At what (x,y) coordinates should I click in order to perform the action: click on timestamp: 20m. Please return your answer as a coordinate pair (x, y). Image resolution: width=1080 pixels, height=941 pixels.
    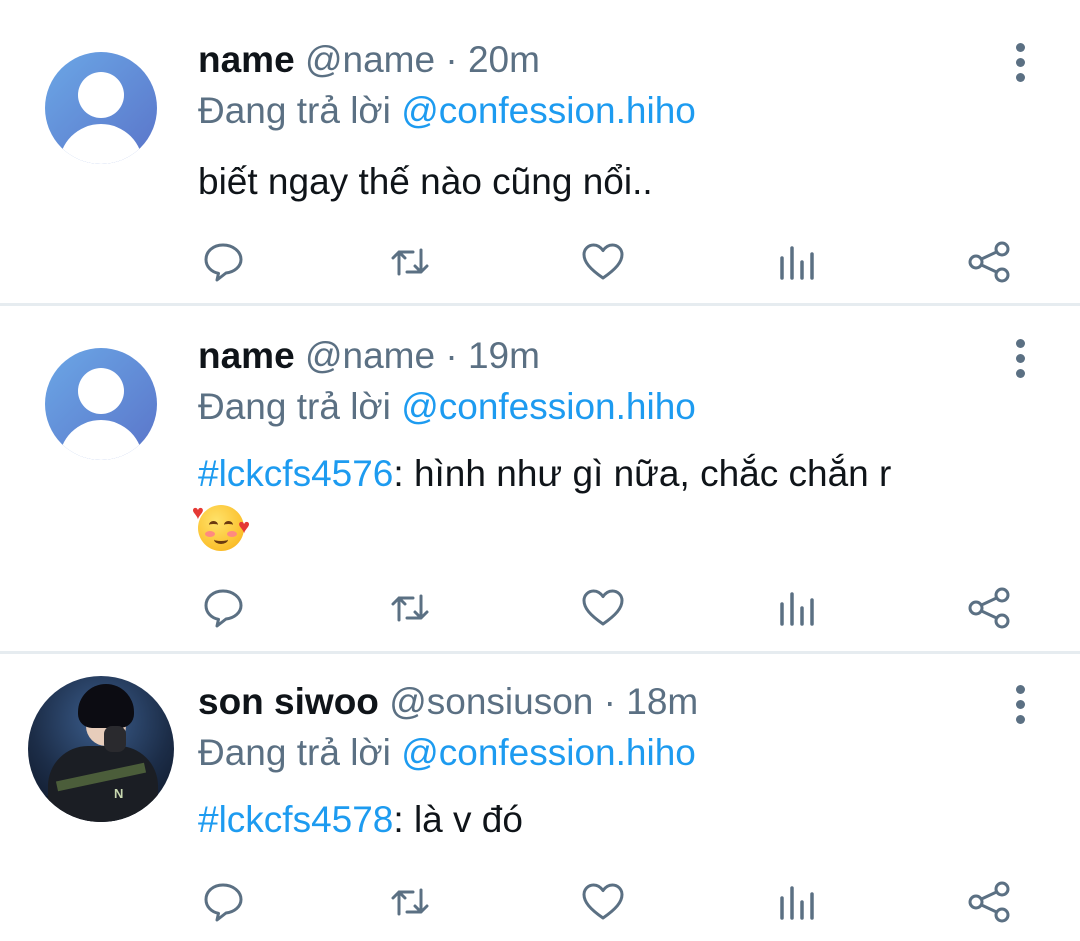
    Looking at the image, I should click on (504, 59).